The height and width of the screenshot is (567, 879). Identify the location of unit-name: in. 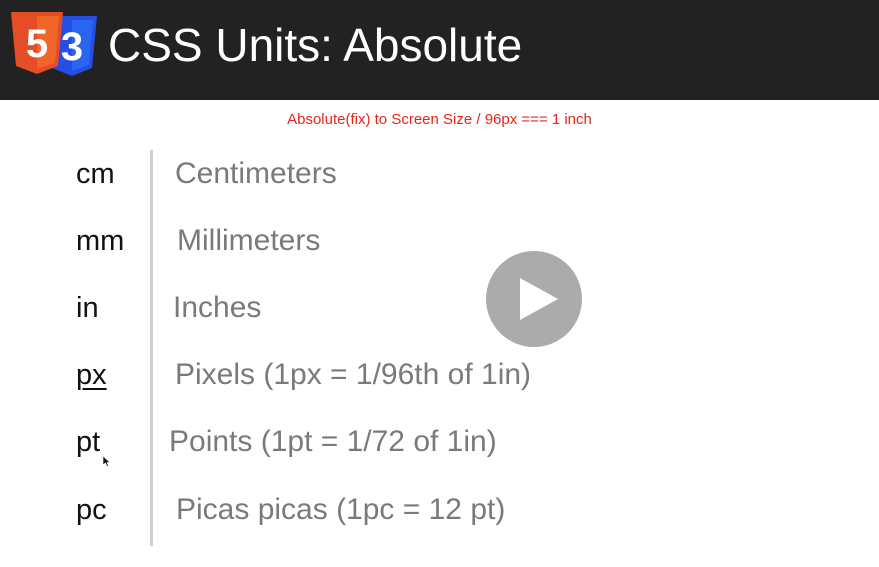
(87, 308).